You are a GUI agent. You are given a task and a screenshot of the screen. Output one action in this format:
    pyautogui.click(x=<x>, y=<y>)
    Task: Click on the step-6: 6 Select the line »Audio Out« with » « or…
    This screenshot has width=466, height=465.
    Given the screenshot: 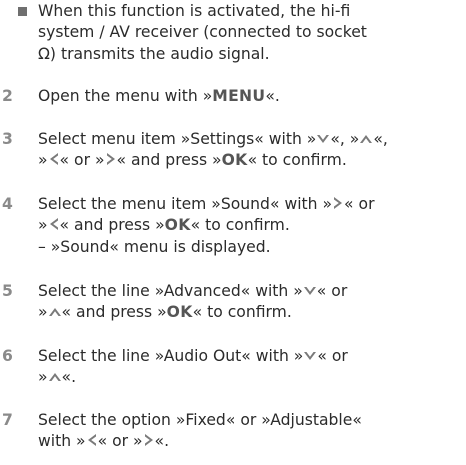 What is the action you would take?
    pyautogui.click(x=232, y=367)
    